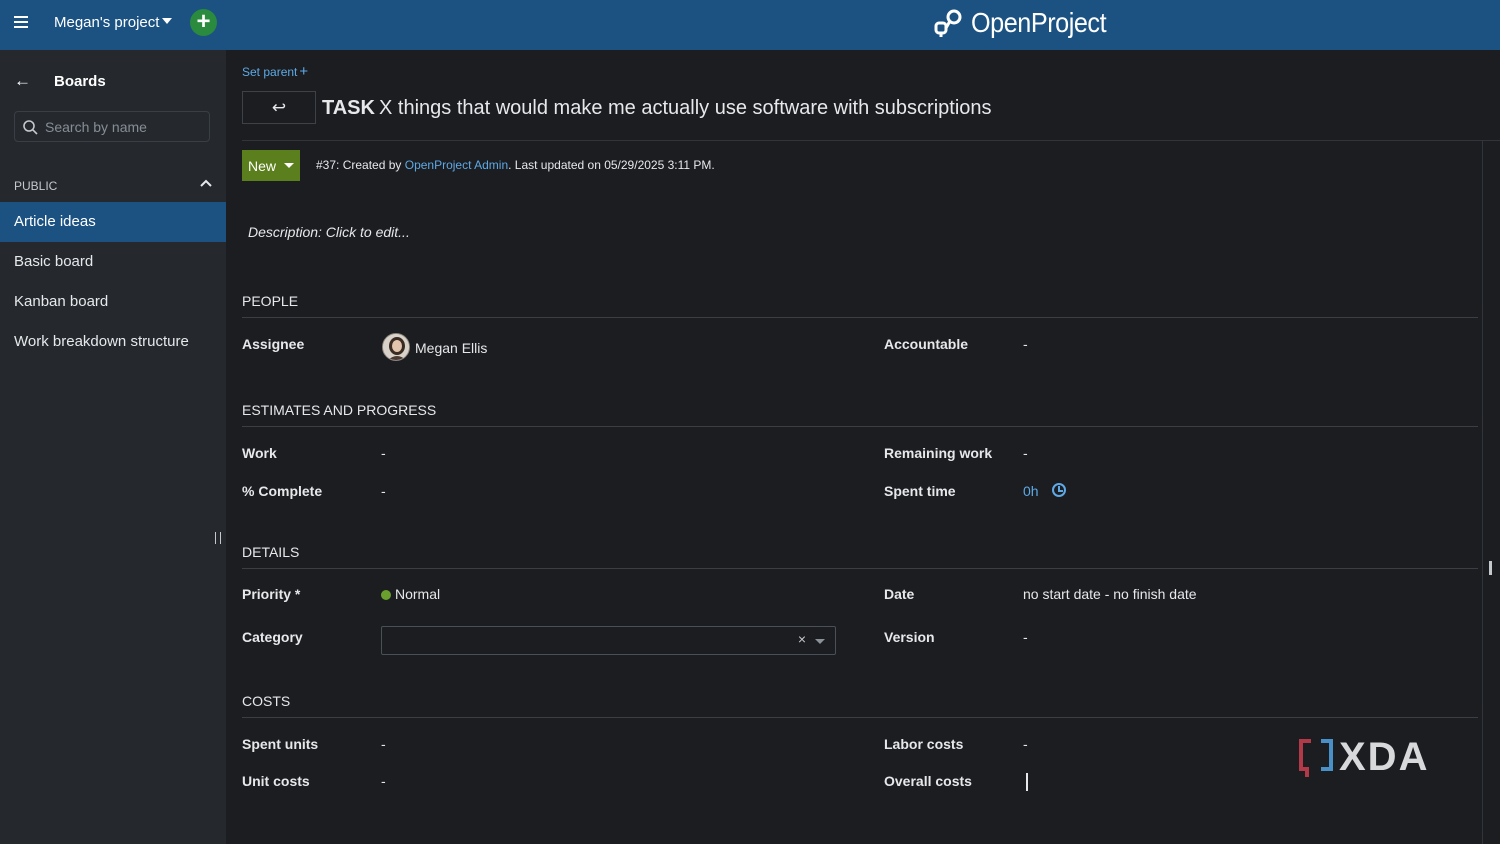 The height and width of the screenshot is (844, 1500). Describe the element at coordinates (383, 744) in the screenshot. I see `spent-units-value: -` at that location.